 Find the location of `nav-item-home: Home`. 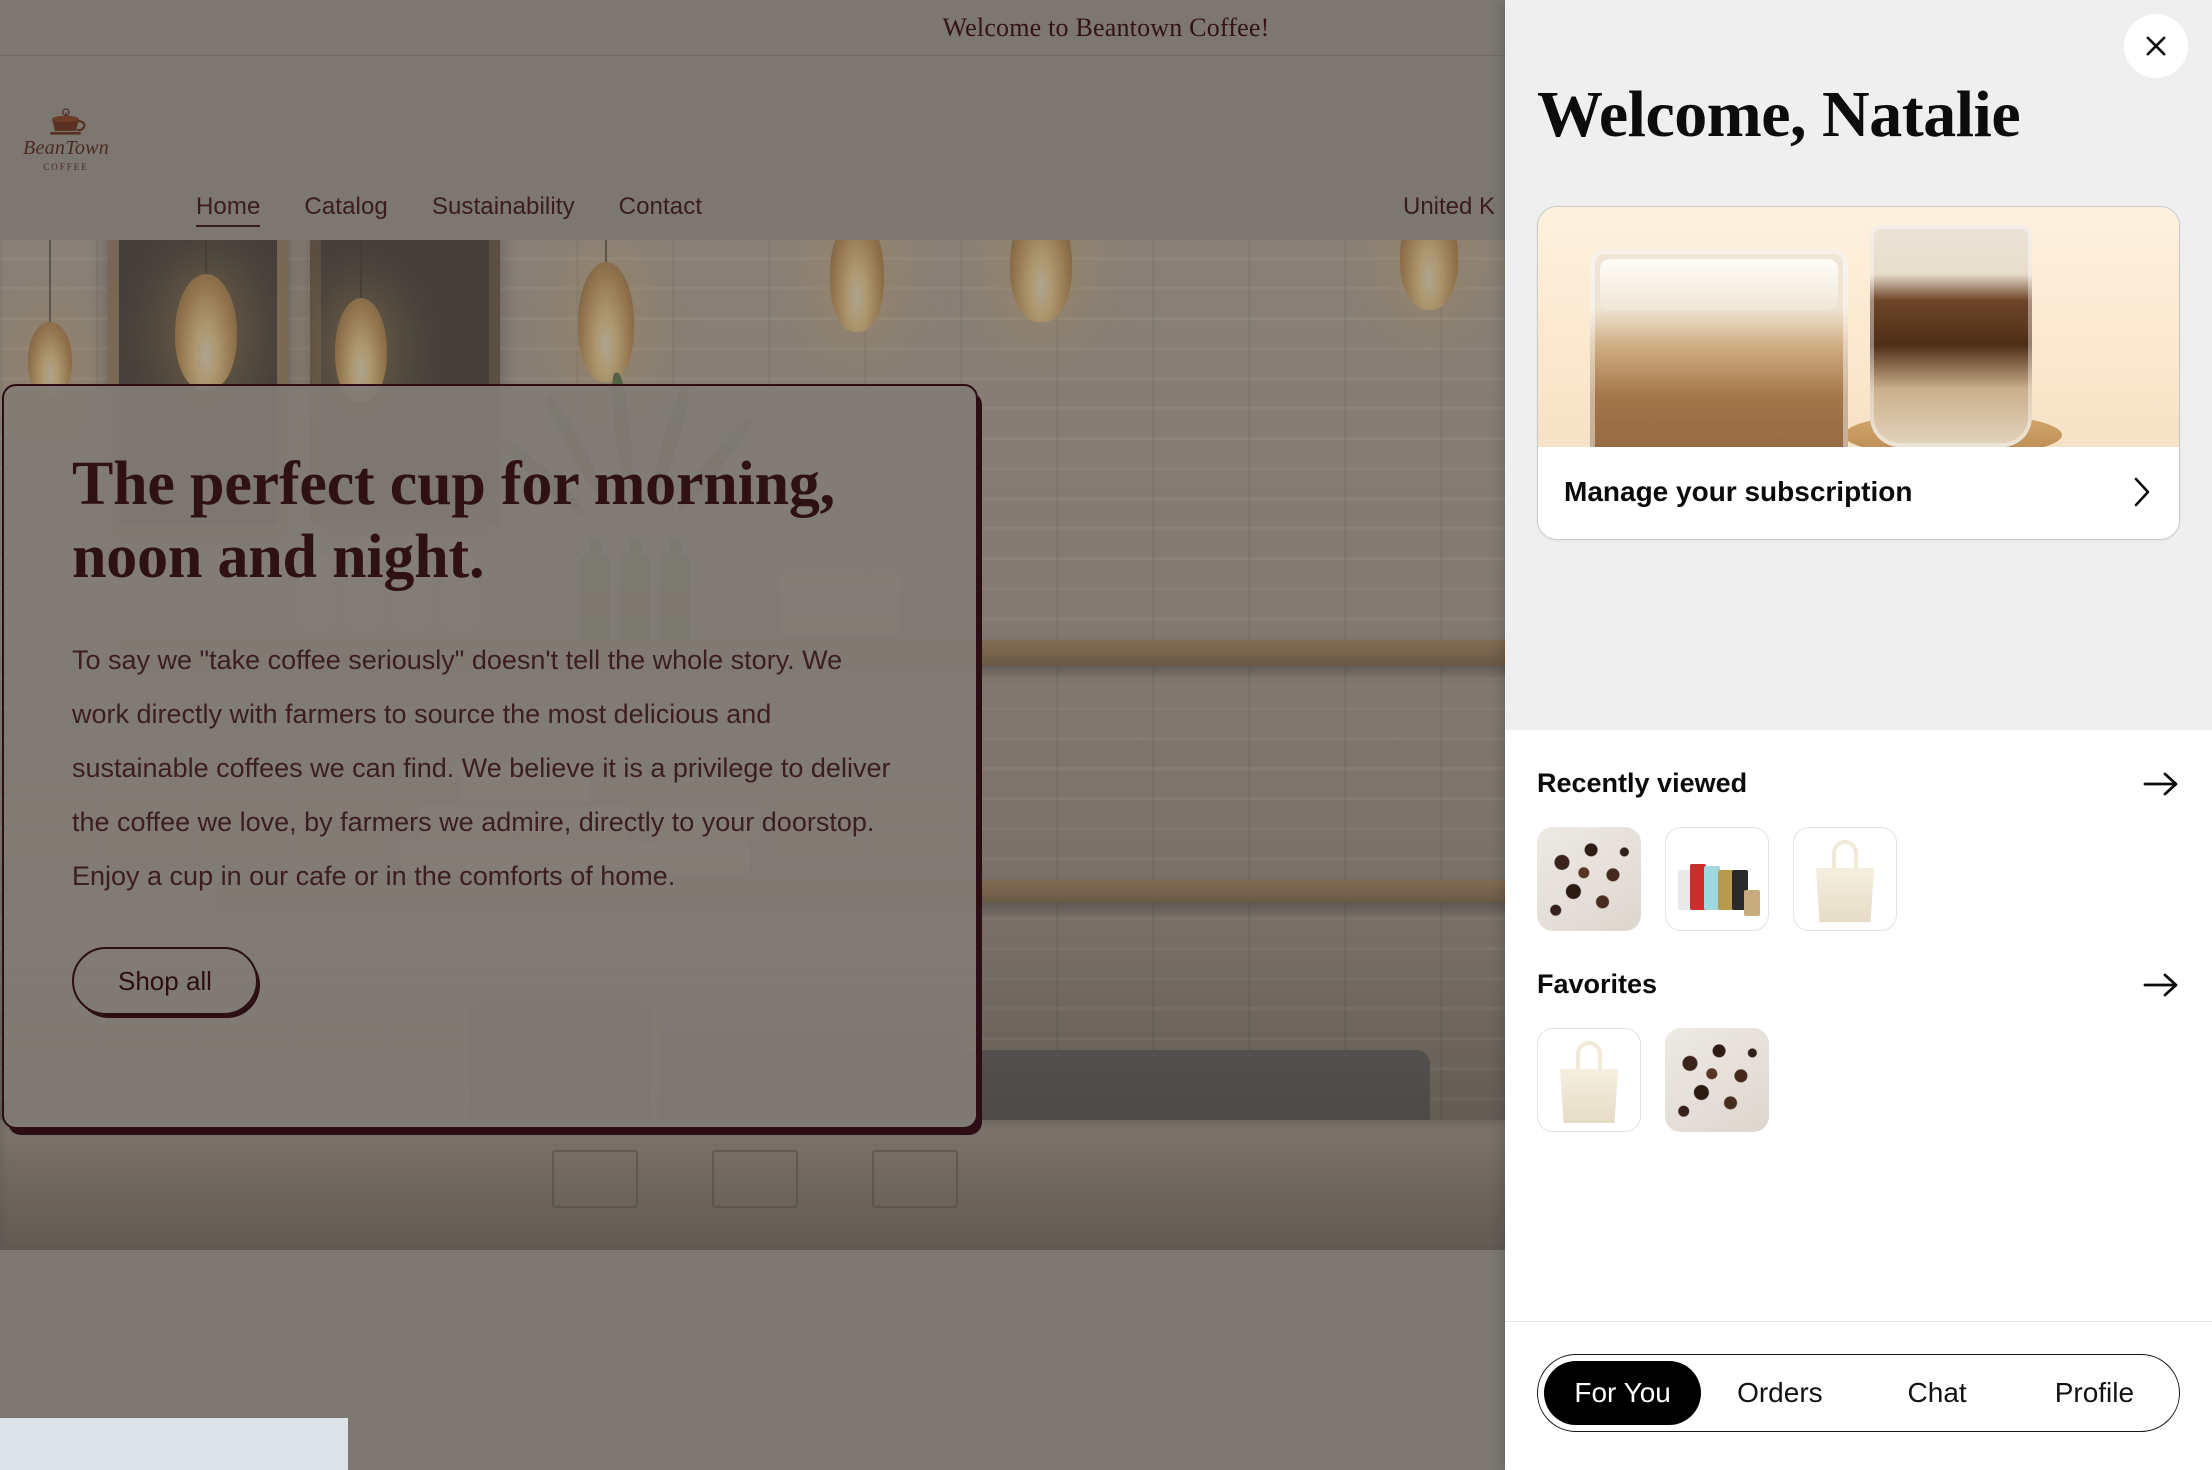

nav-item-home: Home is located at coordinates (228, 210).